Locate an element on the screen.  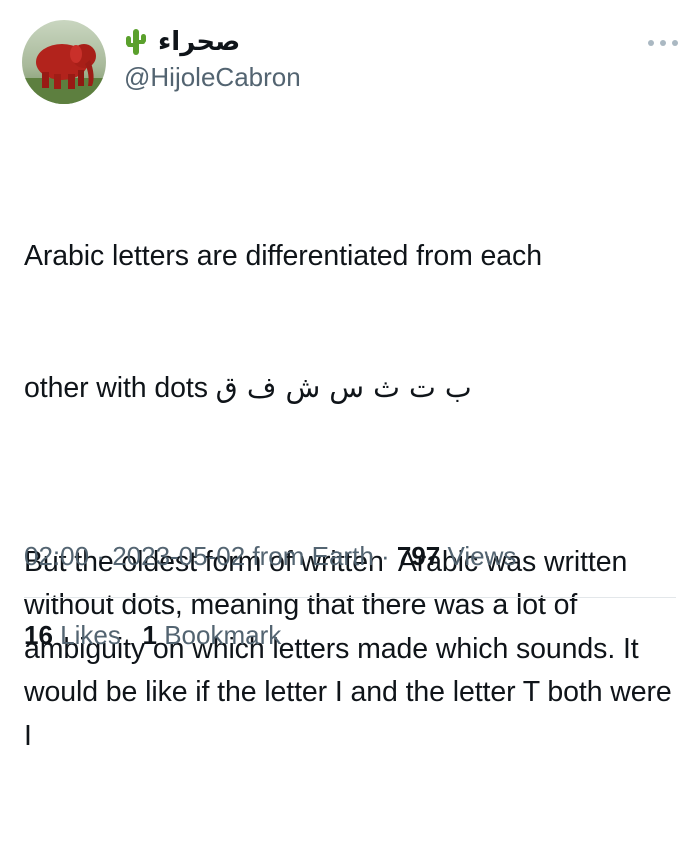
avatar-image is located at coordinates (64, 62).